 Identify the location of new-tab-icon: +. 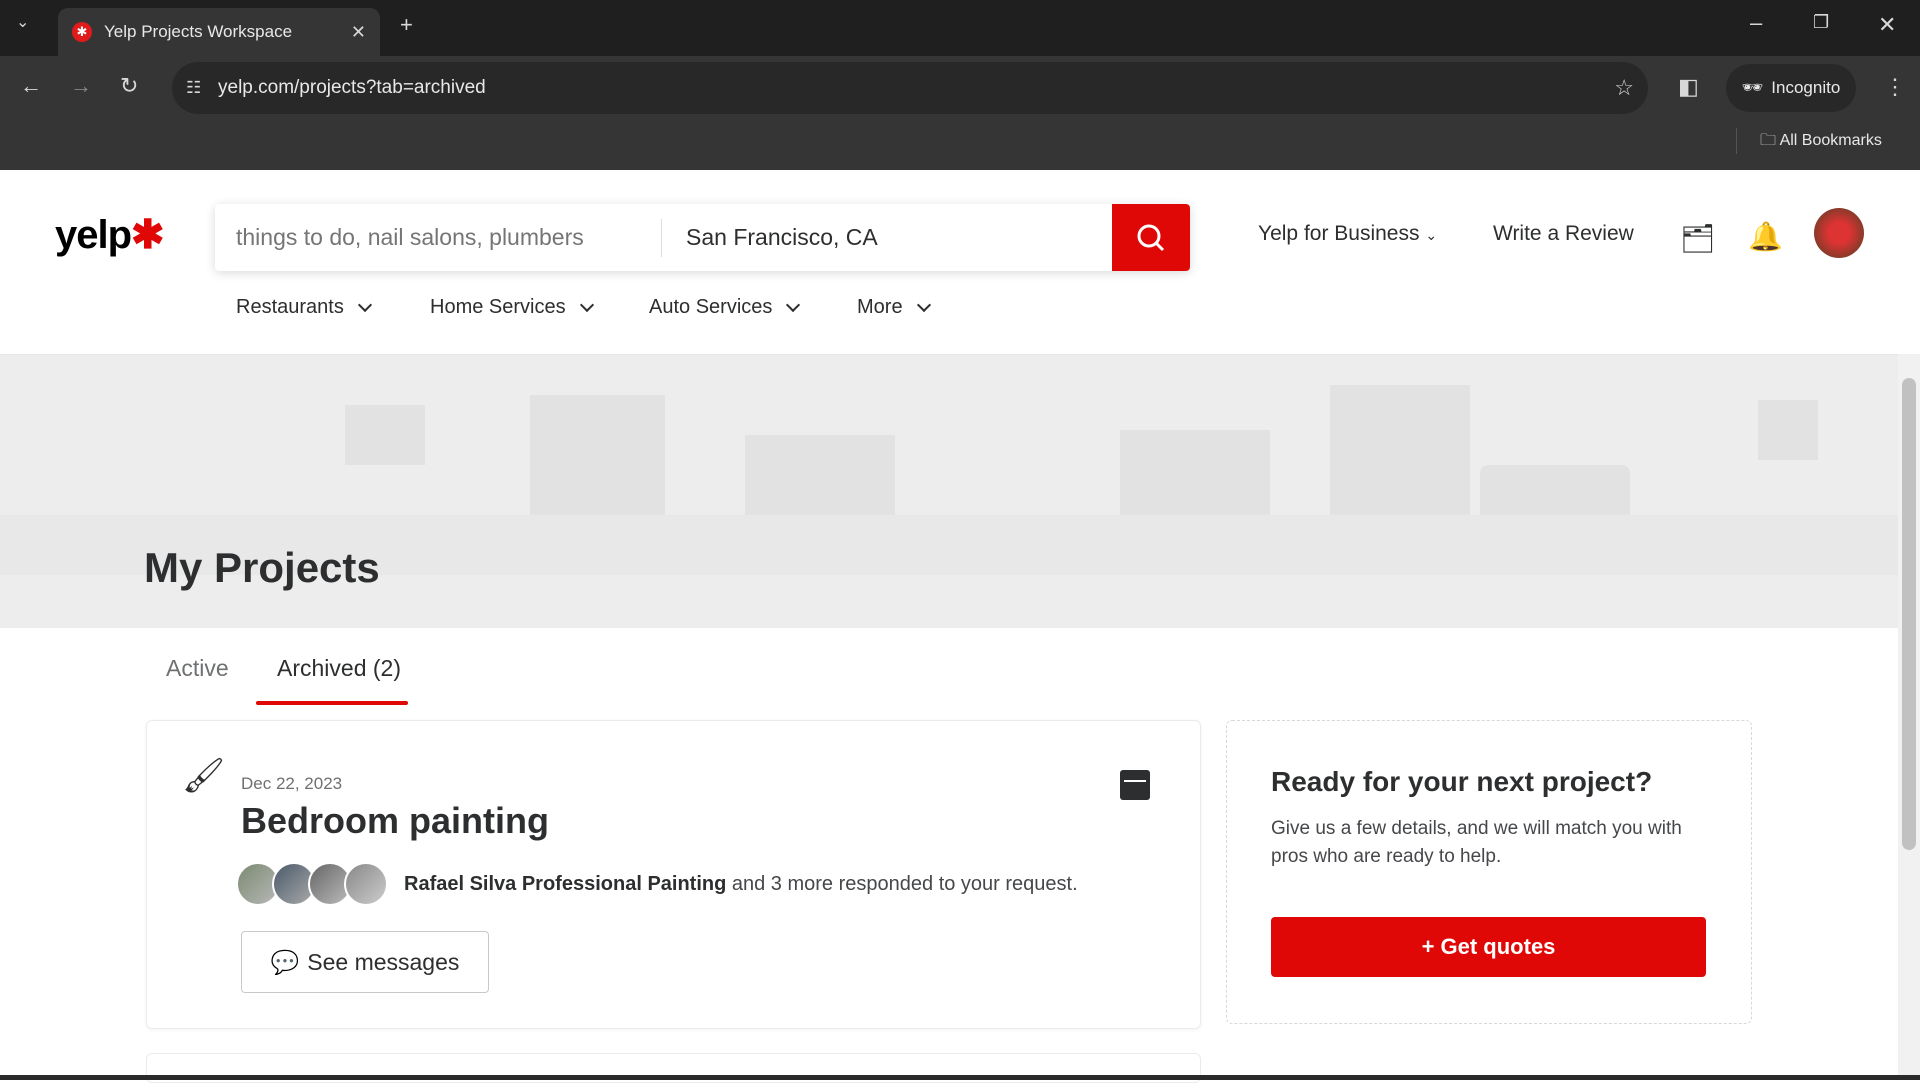
(406, 25).